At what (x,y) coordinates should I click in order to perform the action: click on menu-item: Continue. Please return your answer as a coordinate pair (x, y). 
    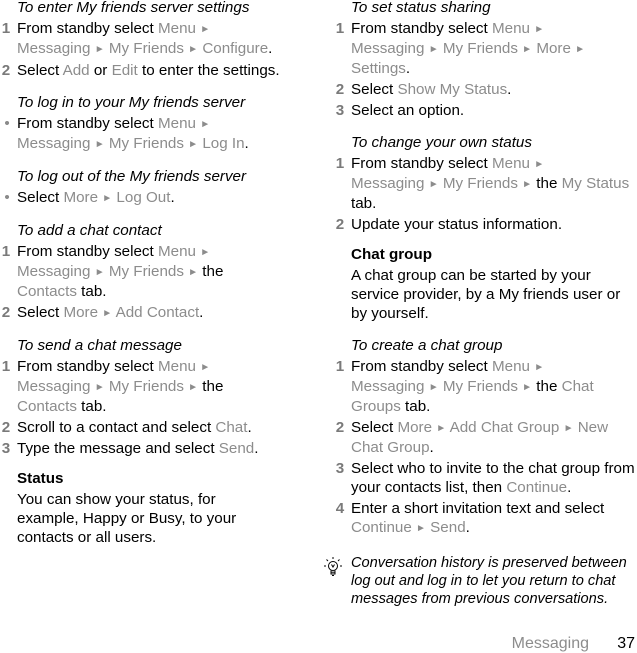
    Looking at the image, I should click on (381, 527).